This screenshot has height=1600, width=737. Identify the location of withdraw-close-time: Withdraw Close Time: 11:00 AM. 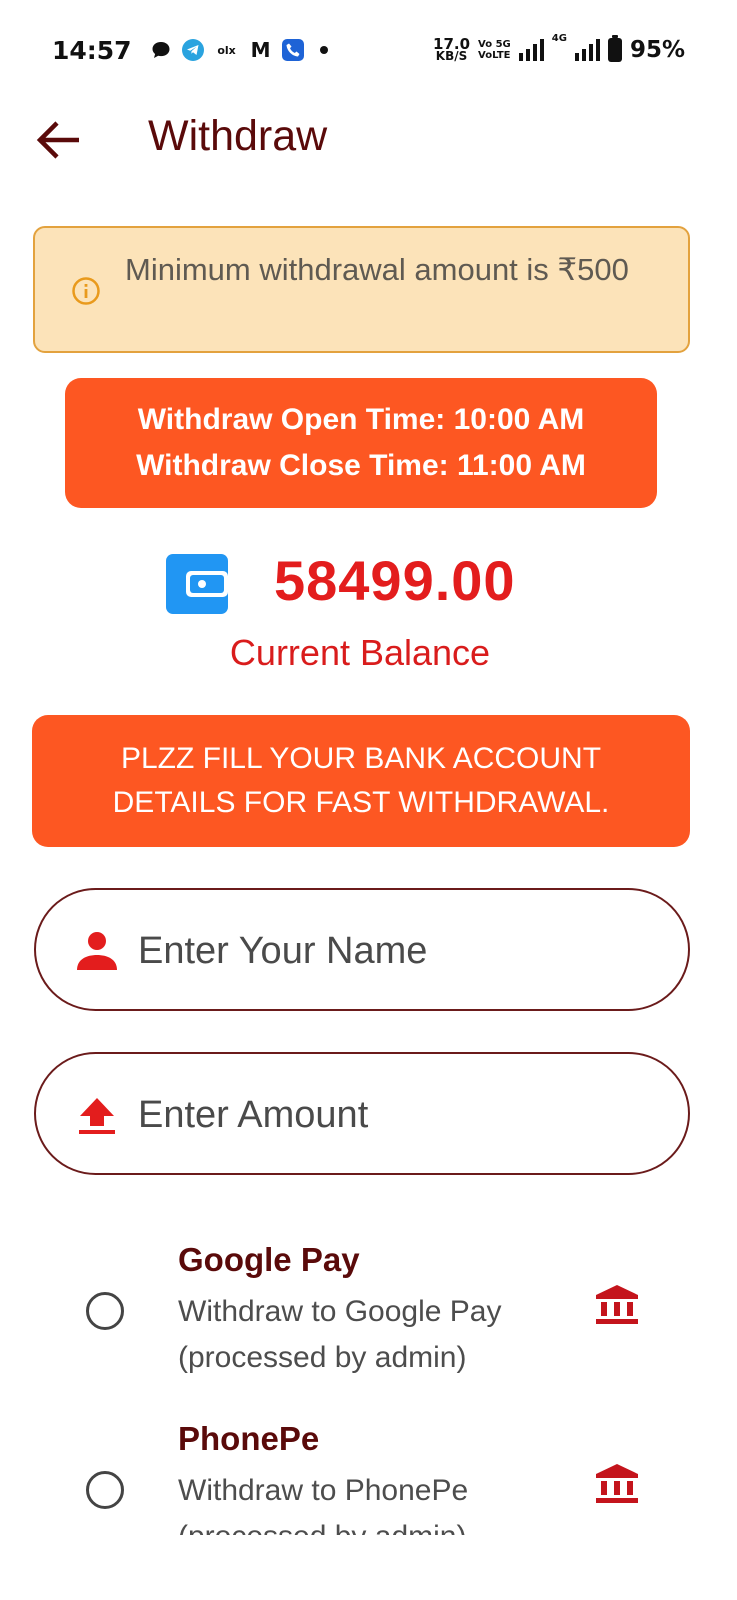
(361, 465).